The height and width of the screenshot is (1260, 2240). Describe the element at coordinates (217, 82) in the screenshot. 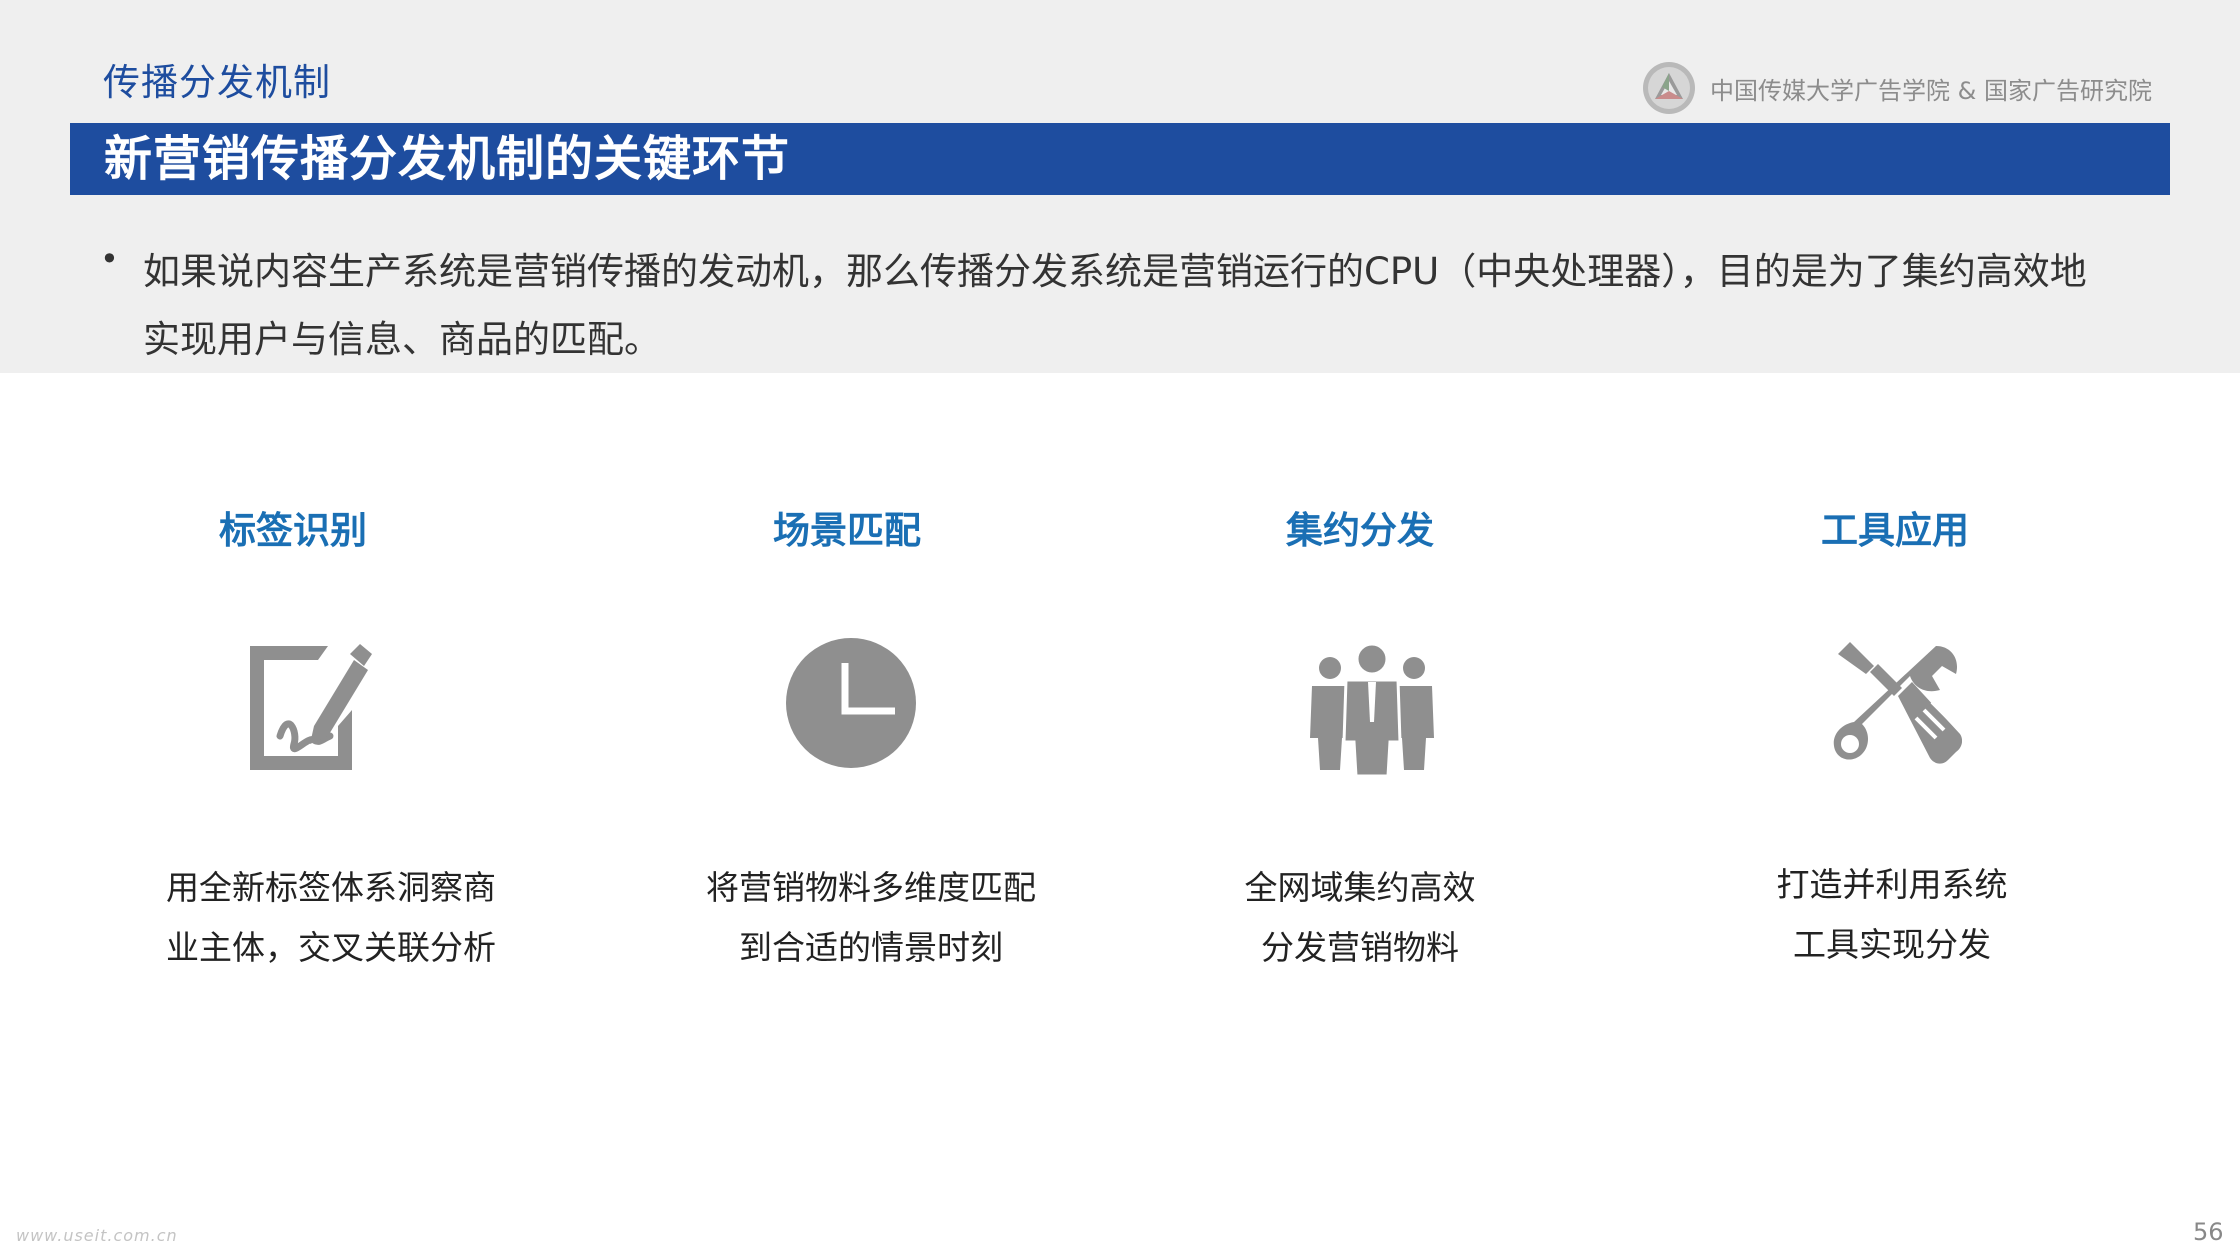

I see `section-title: 传播分发机制` at that location.